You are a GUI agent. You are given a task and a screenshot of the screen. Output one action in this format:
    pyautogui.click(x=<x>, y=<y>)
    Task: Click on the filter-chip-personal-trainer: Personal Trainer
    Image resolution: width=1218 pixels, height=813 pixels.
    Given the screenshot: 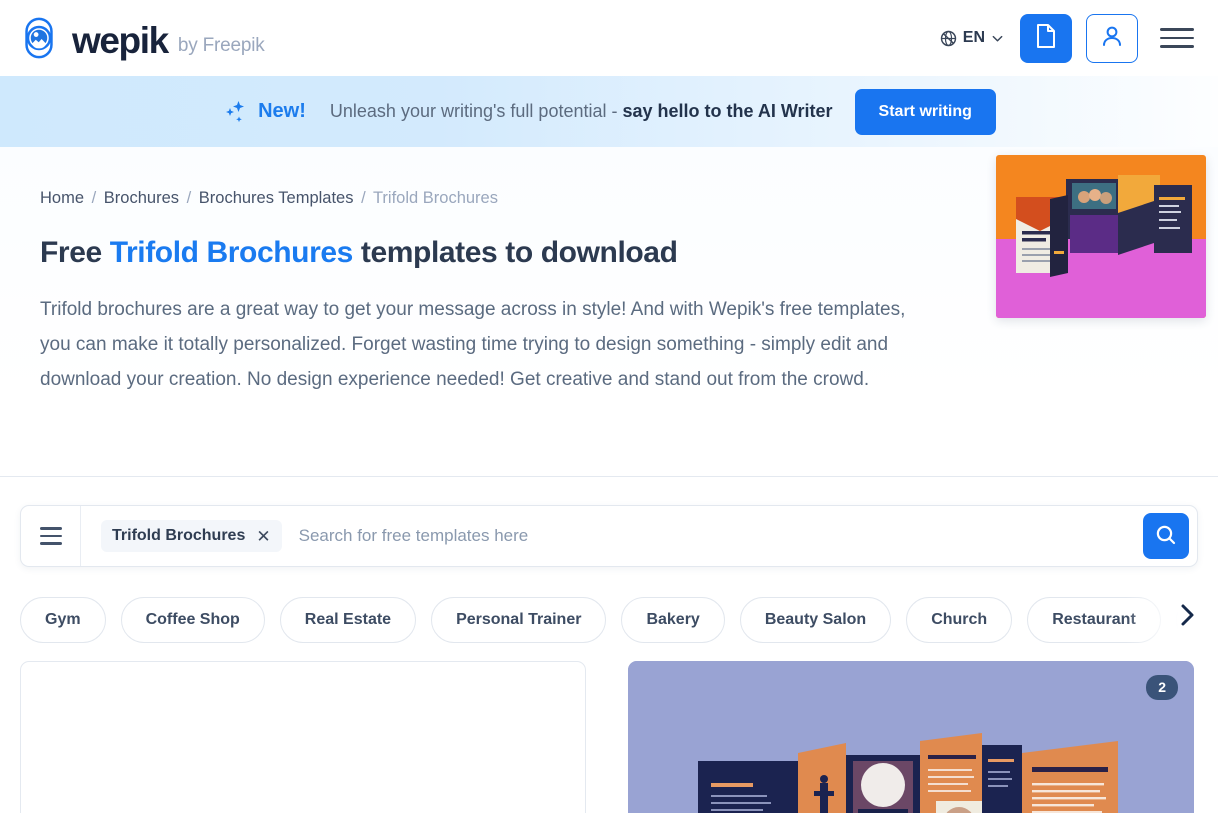 What is the action you would take?
    pyautogui.click(x=519, y=620)
    